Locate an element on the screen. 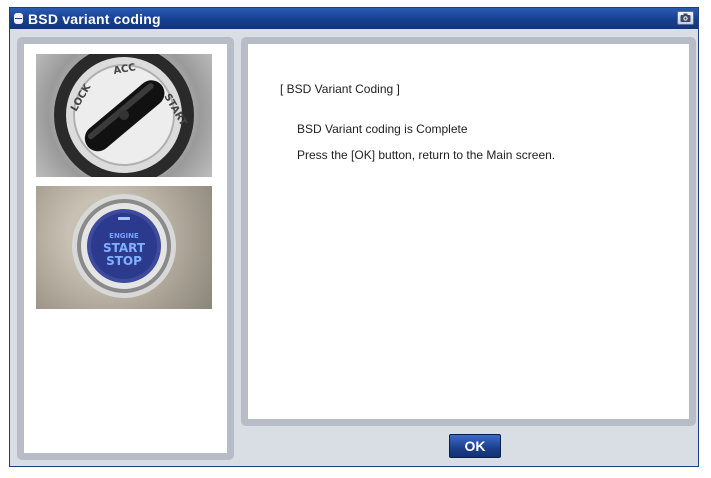 The height and width of the screenshot is (478, 711). button-label-engine: ENGINE is located at coordinates (124, 236).